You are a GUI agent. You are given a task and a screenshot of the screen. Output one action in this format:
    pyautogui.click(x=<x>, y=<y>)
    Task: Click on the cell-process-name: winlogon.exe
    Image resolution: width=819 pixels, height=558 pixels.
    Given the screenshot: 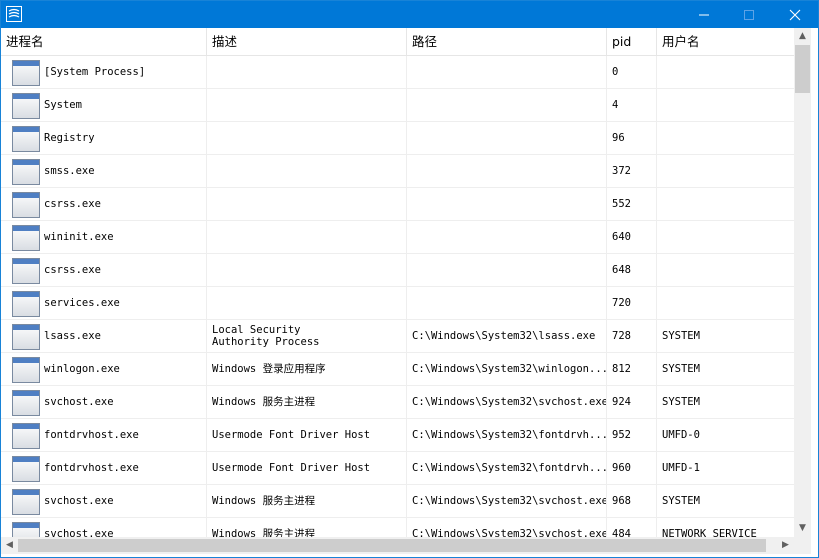 What is the action you would take?
    pyautogui.click(x=104, y=369)
    